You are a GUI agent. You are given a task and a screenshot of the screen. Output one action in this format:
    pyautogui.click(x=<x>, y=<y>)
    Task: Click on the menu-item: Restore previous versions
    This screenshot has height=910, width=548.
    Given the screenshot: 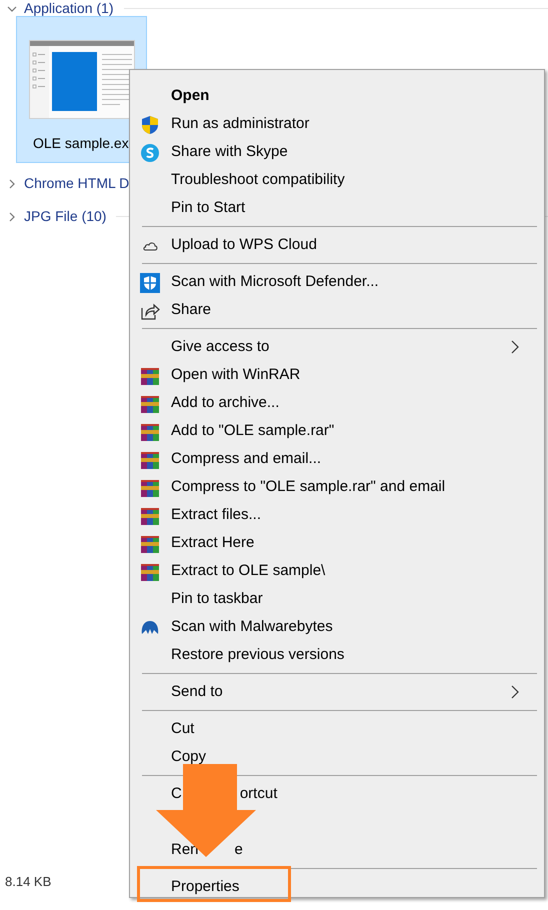 What is the action you would take?
    pyautogui.click(x=337, y=655)
    